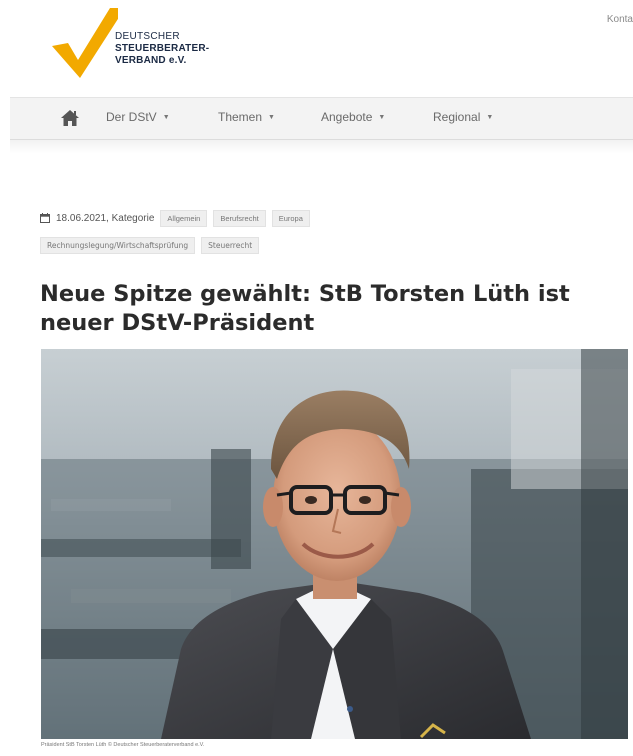  Describe the element at coordinates (457, 117) in the screenshot. I see `nav-item-label: Regional` at that location.